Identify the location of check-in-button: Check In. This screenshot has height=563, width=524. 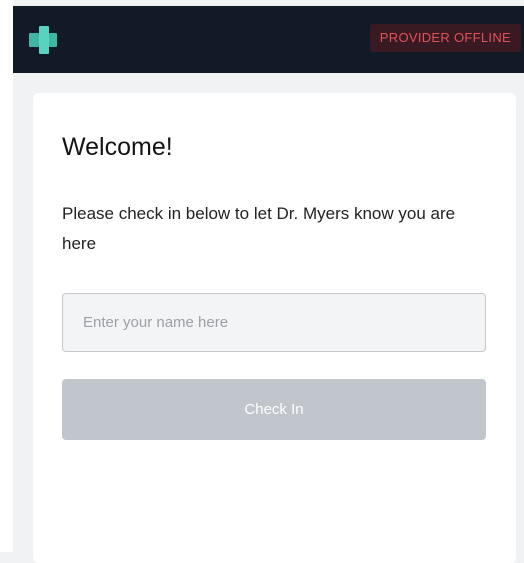
(274, 409).